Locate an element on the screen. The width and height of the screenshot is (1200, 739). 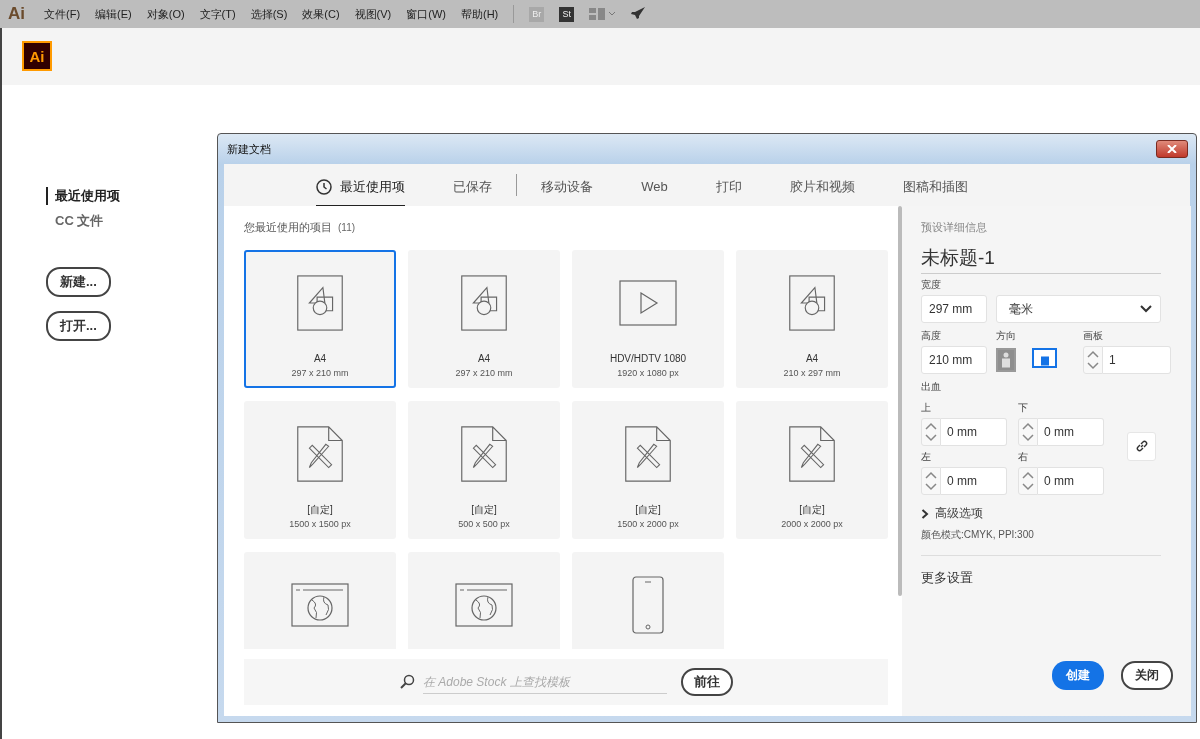
stock-button: St is located at coordinates (567, 14).